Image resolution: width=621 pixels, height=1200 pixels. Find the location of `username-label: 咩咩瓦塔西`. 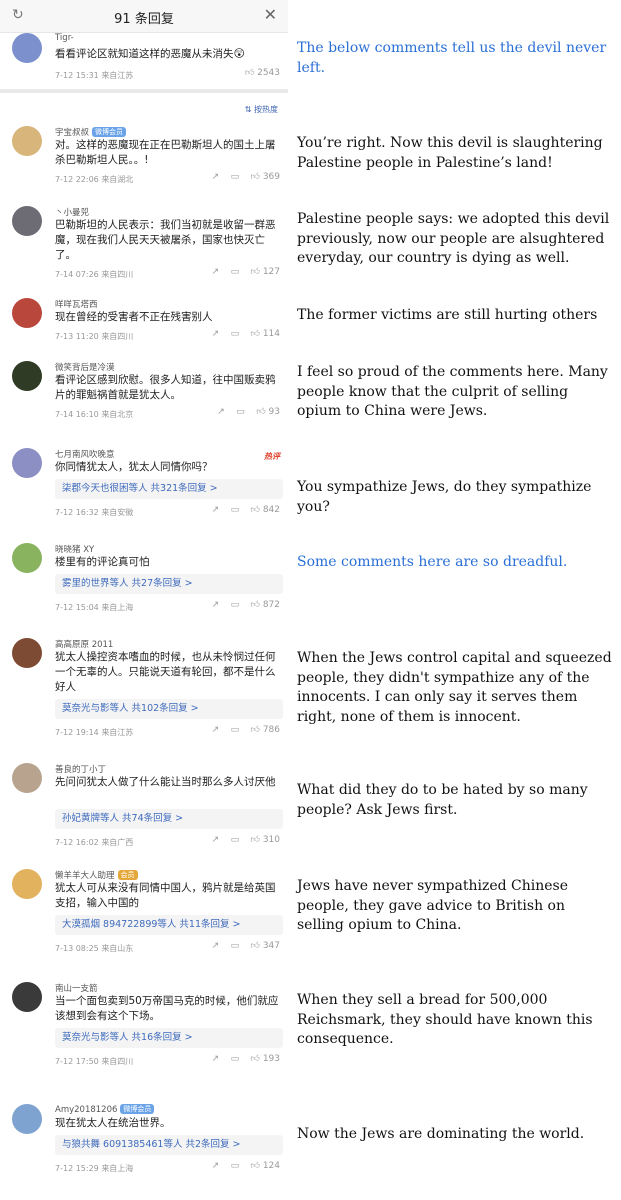

username-label: 咩咩瓦塔西 is located at coordinates (76, 305).